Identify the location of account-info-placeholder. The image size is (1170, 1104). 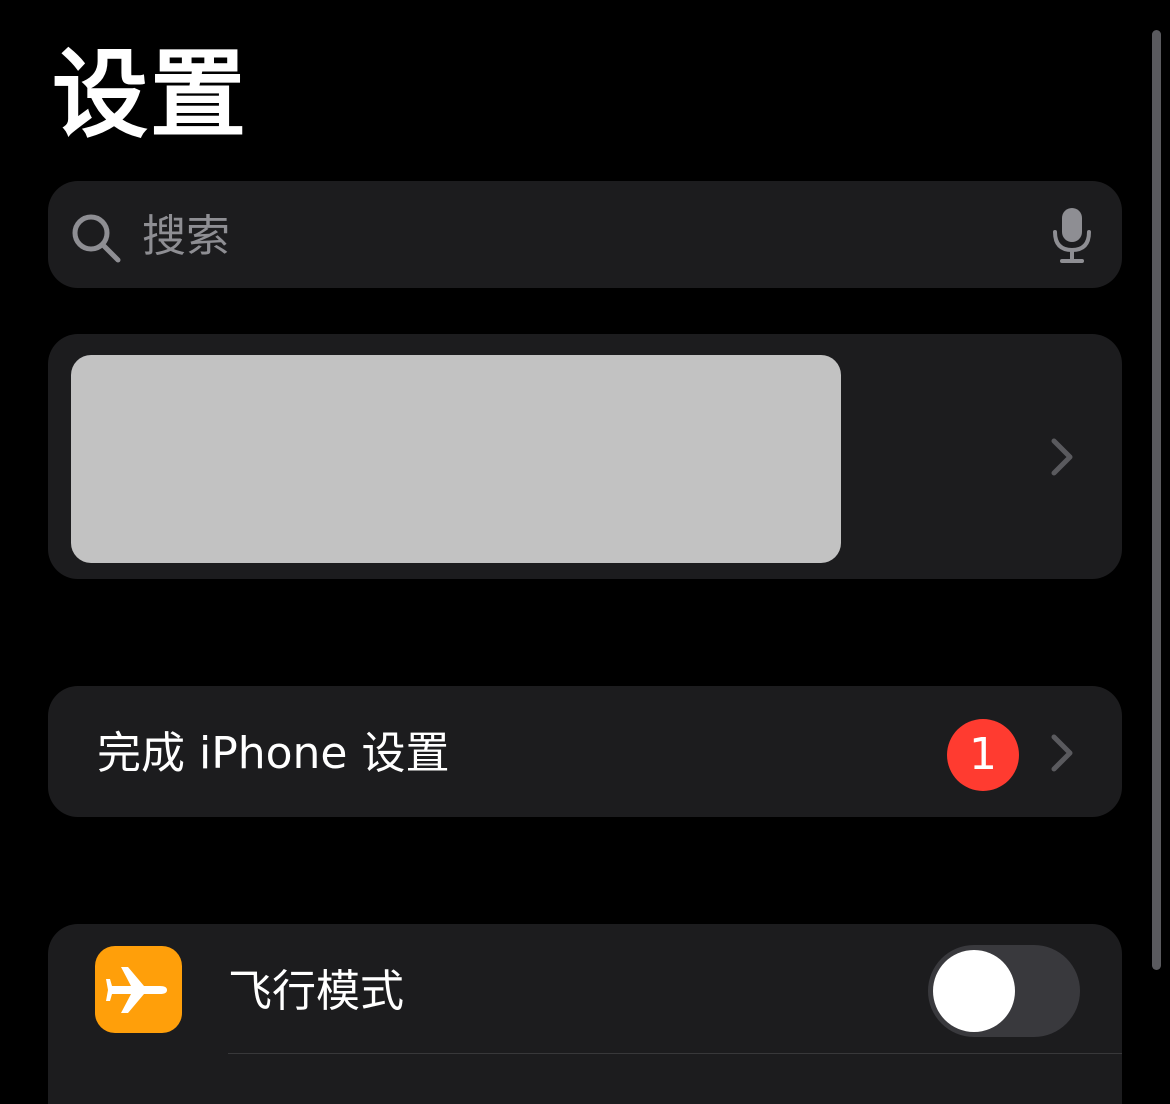
(456, 459).